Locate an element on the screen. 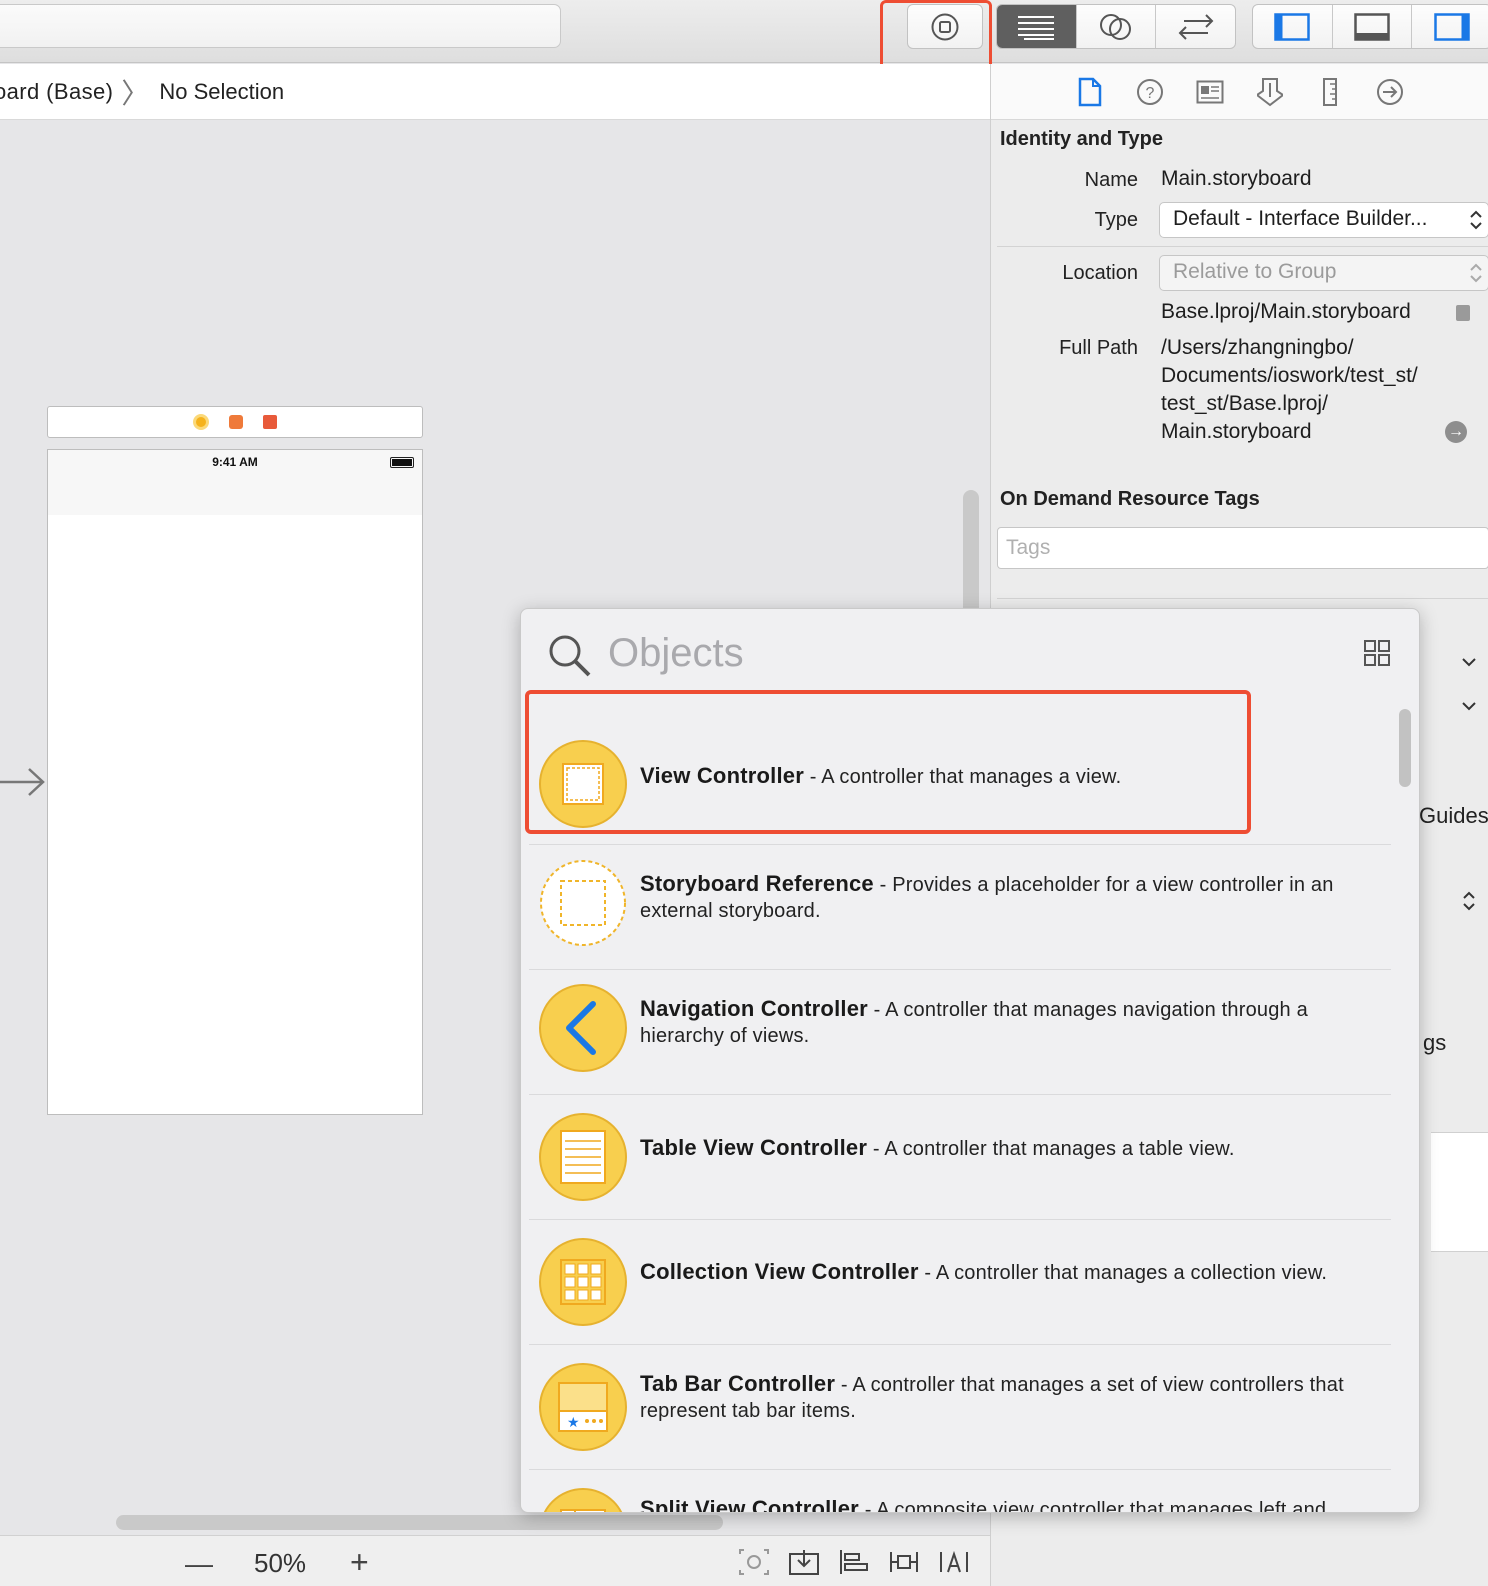 The width and height of the screenshot is (1488, 1586). version-editor-icon is located at coordinates (1196, 26).